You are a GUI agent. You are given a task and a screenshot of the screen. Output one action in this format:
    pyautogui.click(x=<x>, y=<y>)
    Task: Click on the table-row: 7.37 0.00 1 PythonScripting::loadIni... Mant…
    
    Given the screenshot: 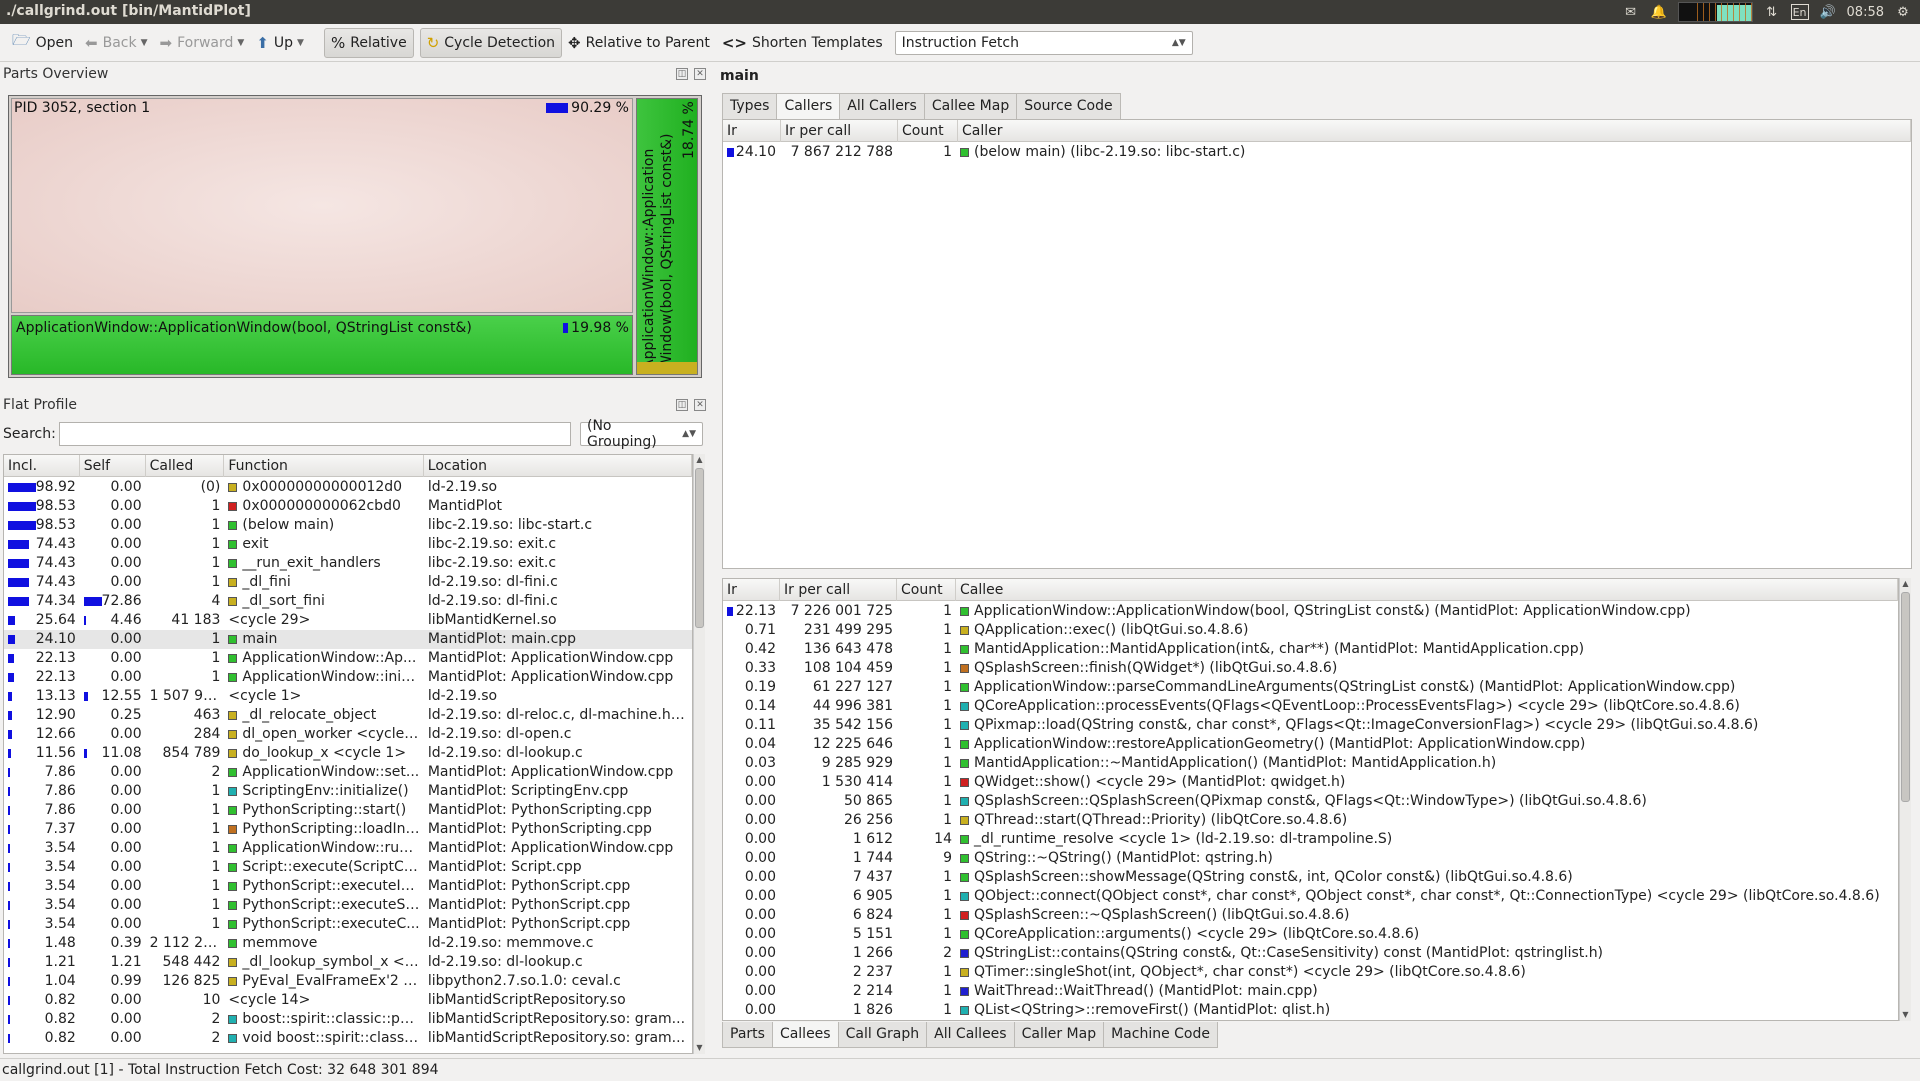 What is the action you would take?
    pyautogui.click(x=348, y=829)
    